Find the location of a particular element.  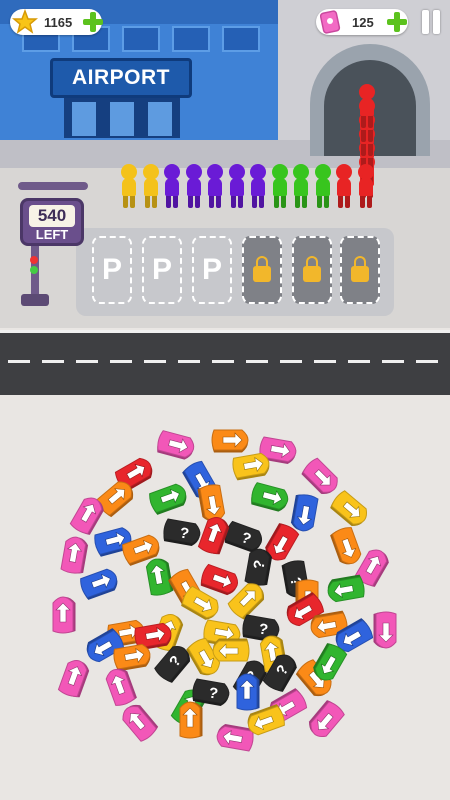

star-count: 1165 is located at coordinates (58, 22).